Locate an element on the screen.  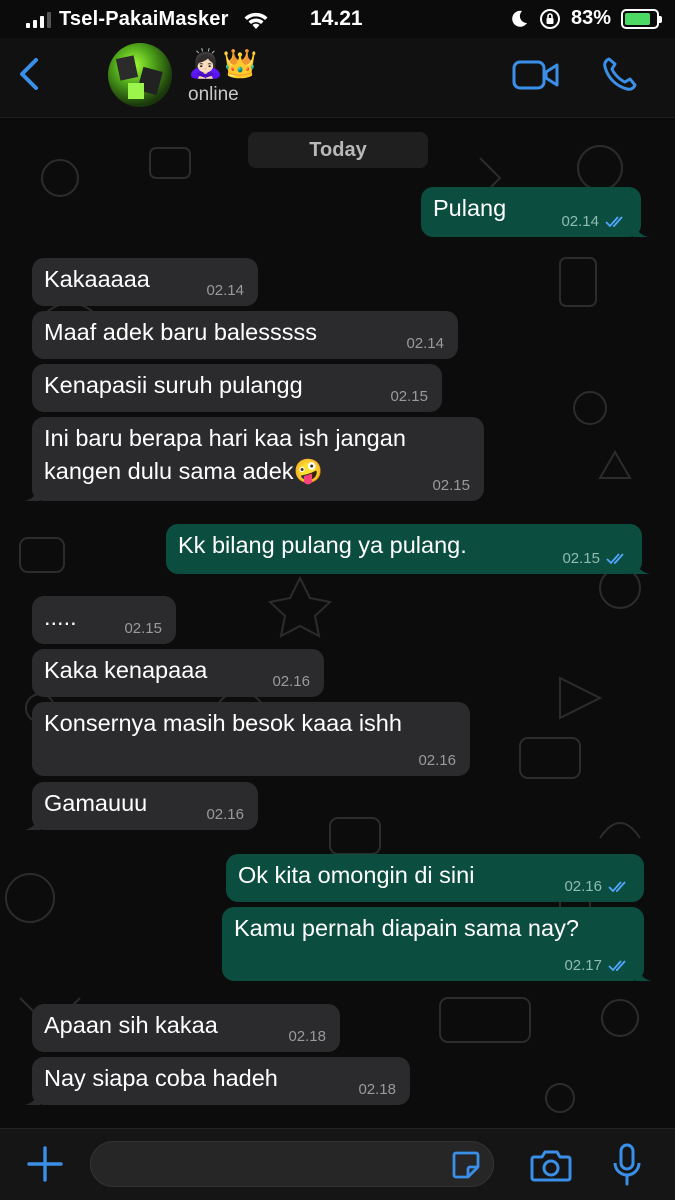
message-text: Apaan sih kakaa is located at coordinates (131, 1025).